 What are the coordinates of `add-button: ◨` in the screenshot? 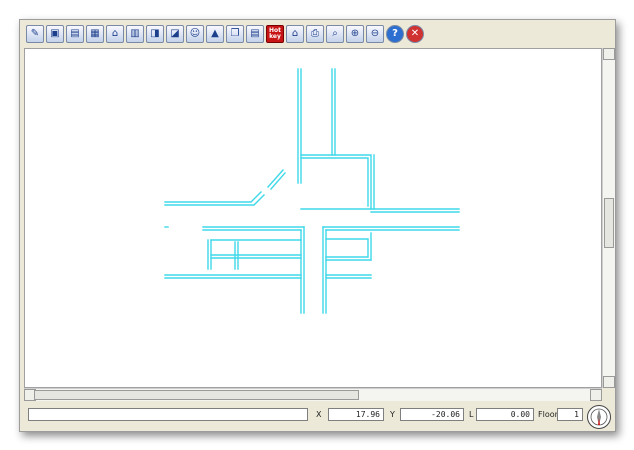 It's located at (155, 34).